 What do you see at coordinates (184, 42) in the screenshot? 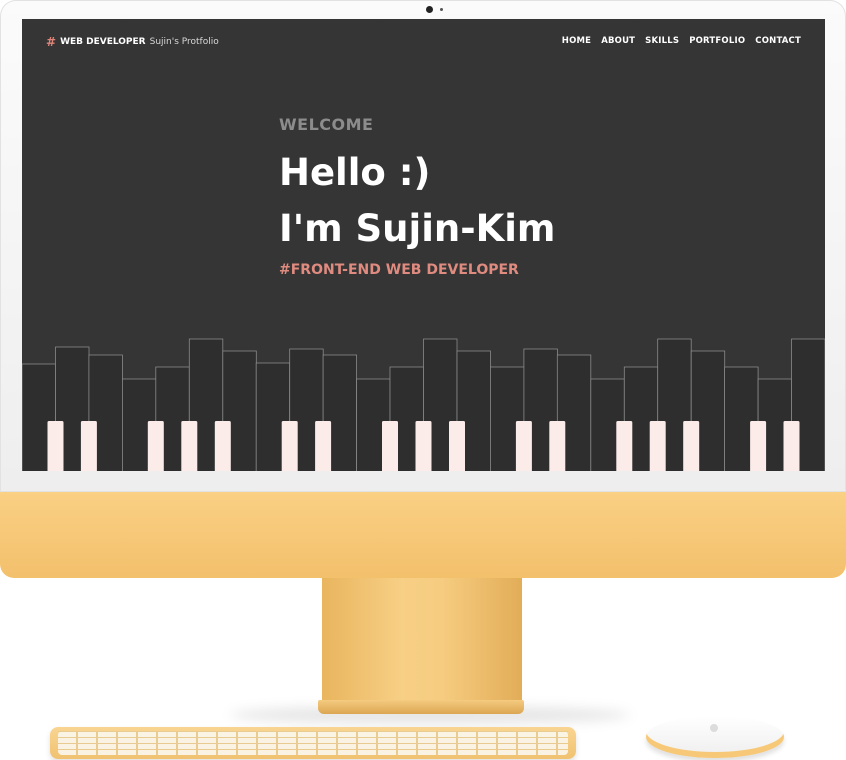
I see `logo-subtitle: Sujin's Protfolio` at bounding box center [184, 42].